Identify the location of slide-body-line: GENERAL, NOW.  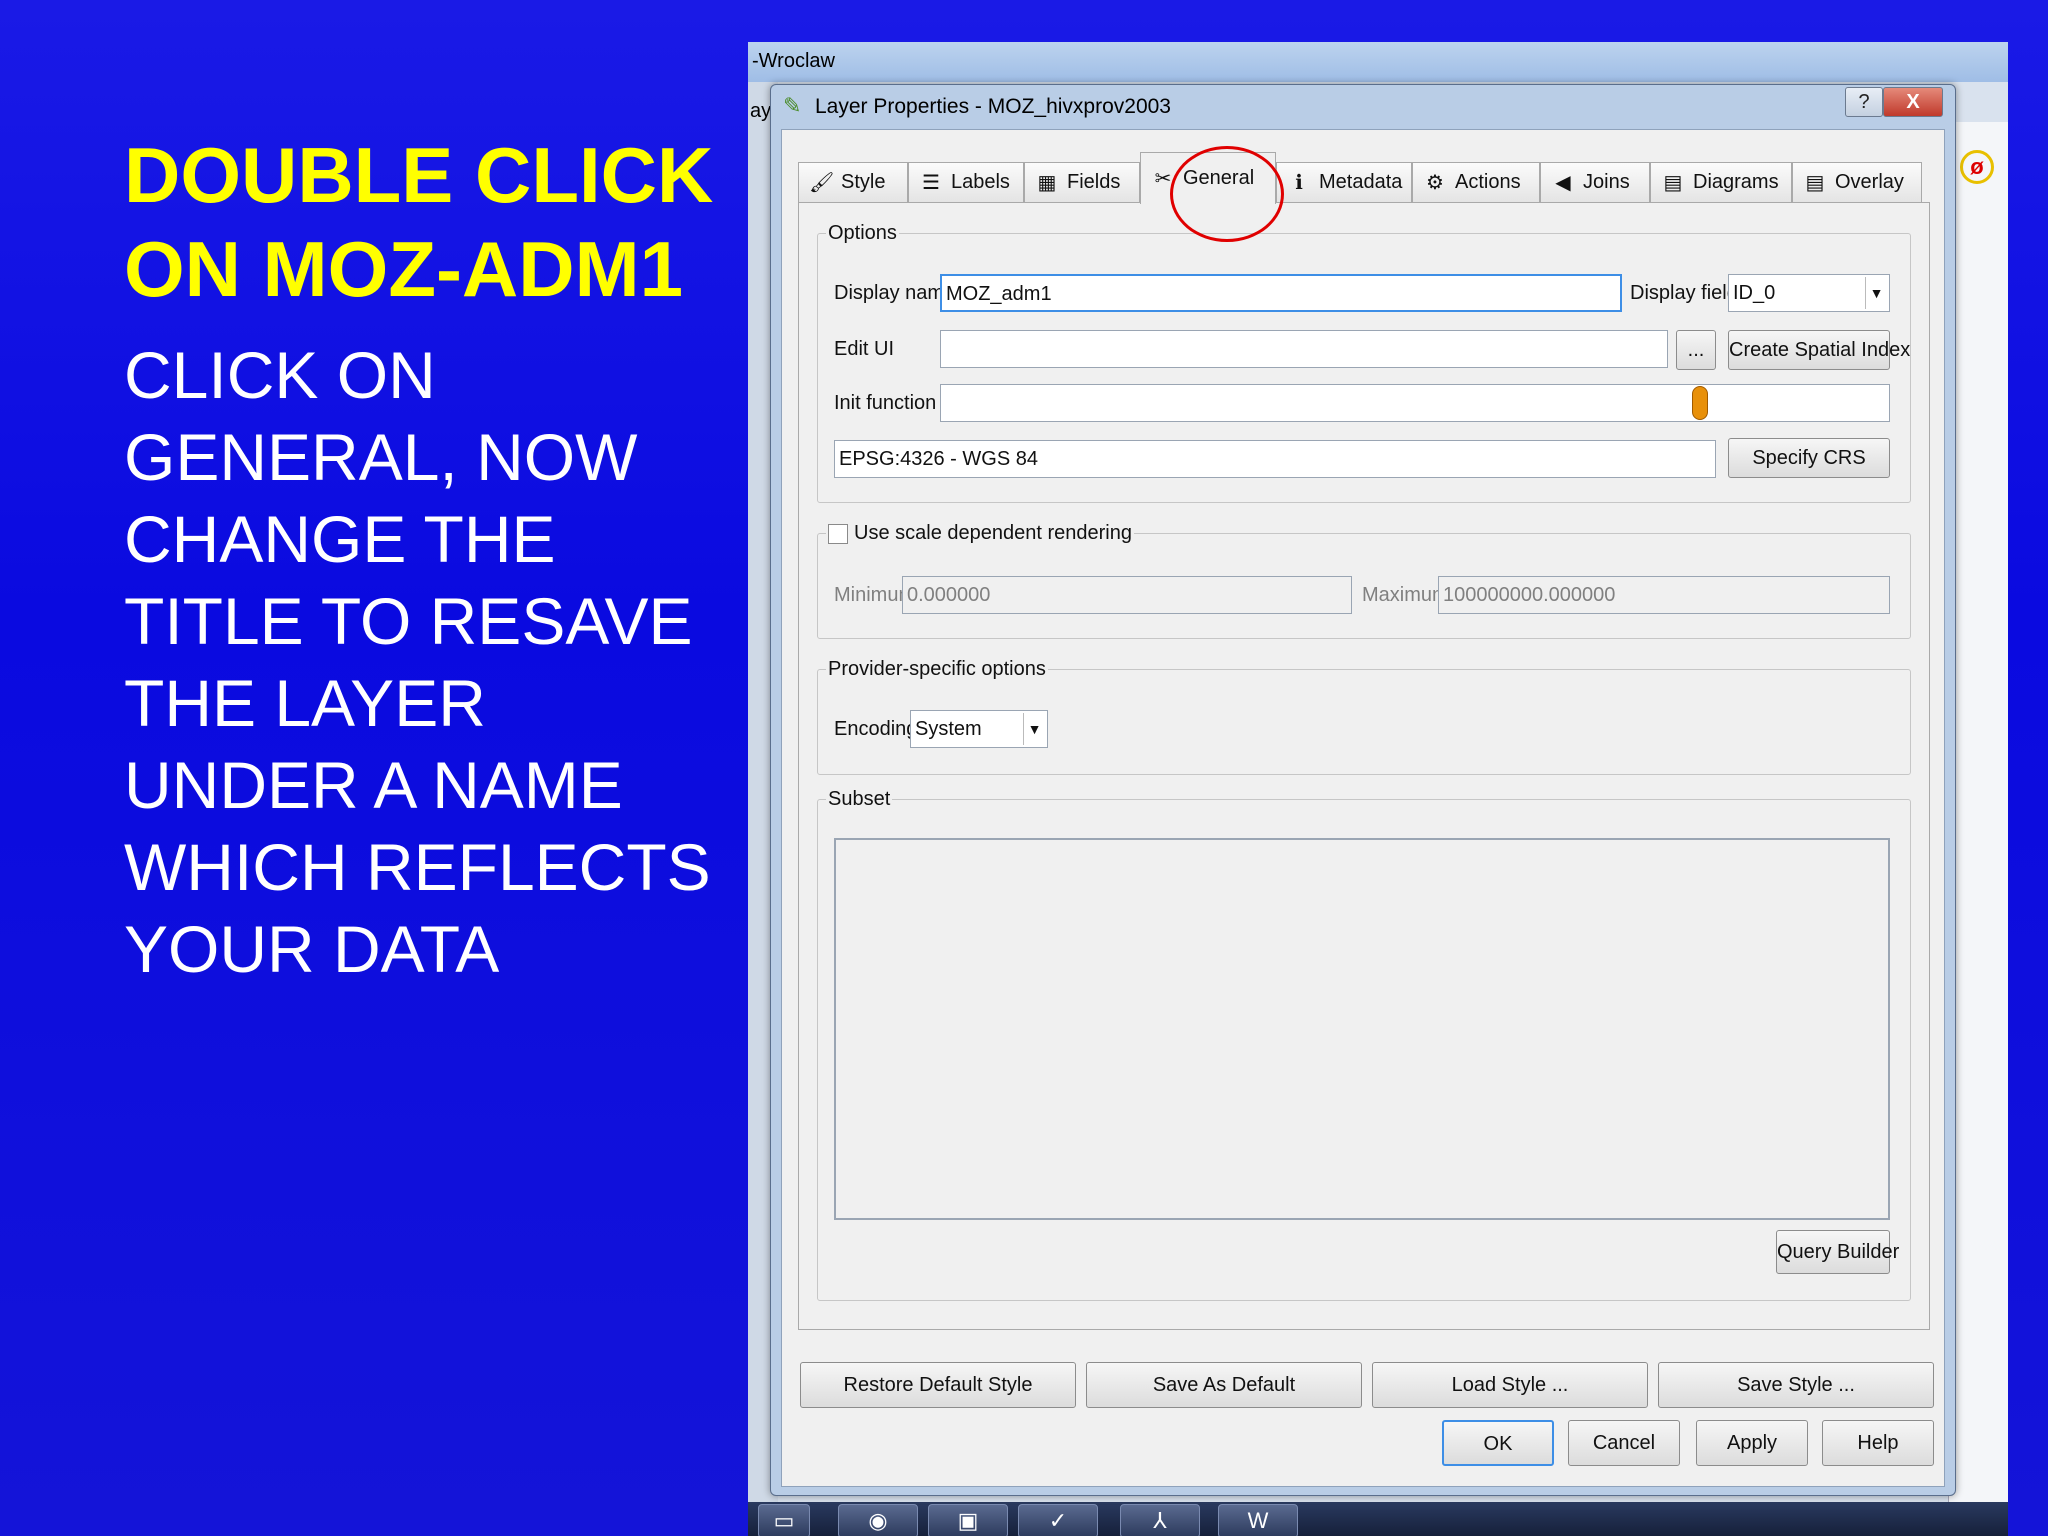
(381, 457).